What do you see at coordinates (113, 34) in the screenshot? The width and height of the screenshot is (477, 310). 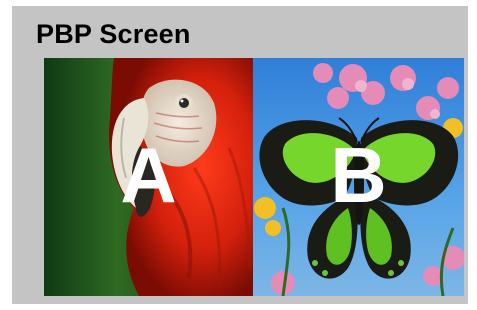 I see `pbp-title: PBP Screen` at bounding box center [113, 34].